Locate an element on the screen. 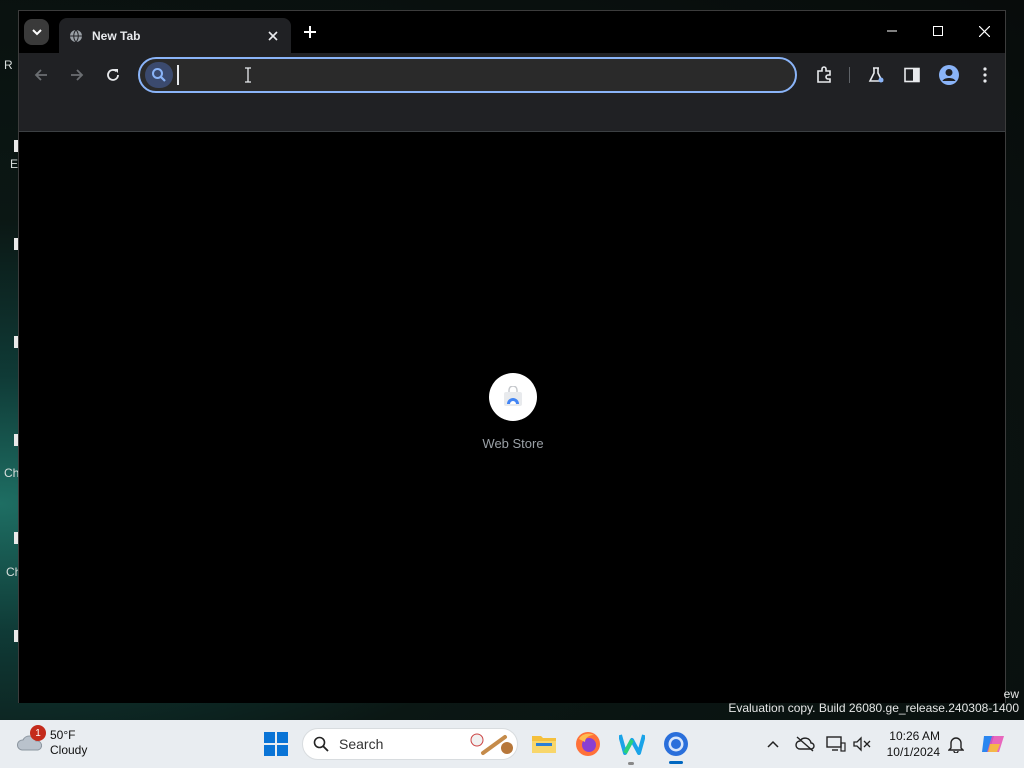 Image resolution: width=1024 pixels, height=768 pixels. back-button is located at coordinates (41, 75).